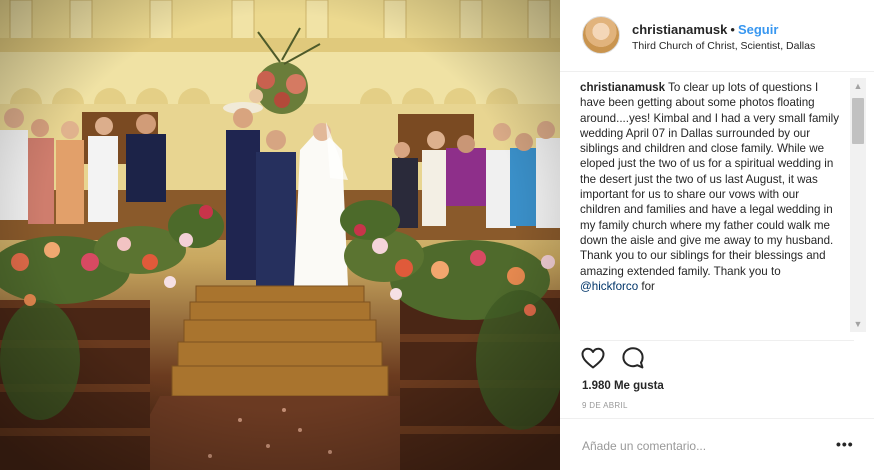 The image size is (874, 470). I want to click on more-options-button: •••, so click(845, 444).